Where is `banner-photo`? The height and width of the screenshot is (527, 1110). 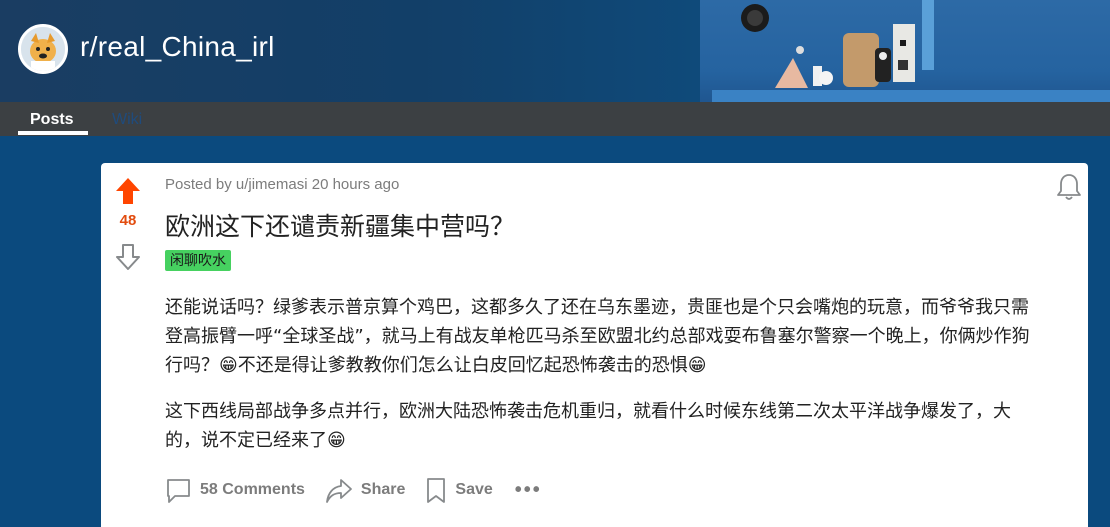
banner-photo is located at coordinates (905, 51).